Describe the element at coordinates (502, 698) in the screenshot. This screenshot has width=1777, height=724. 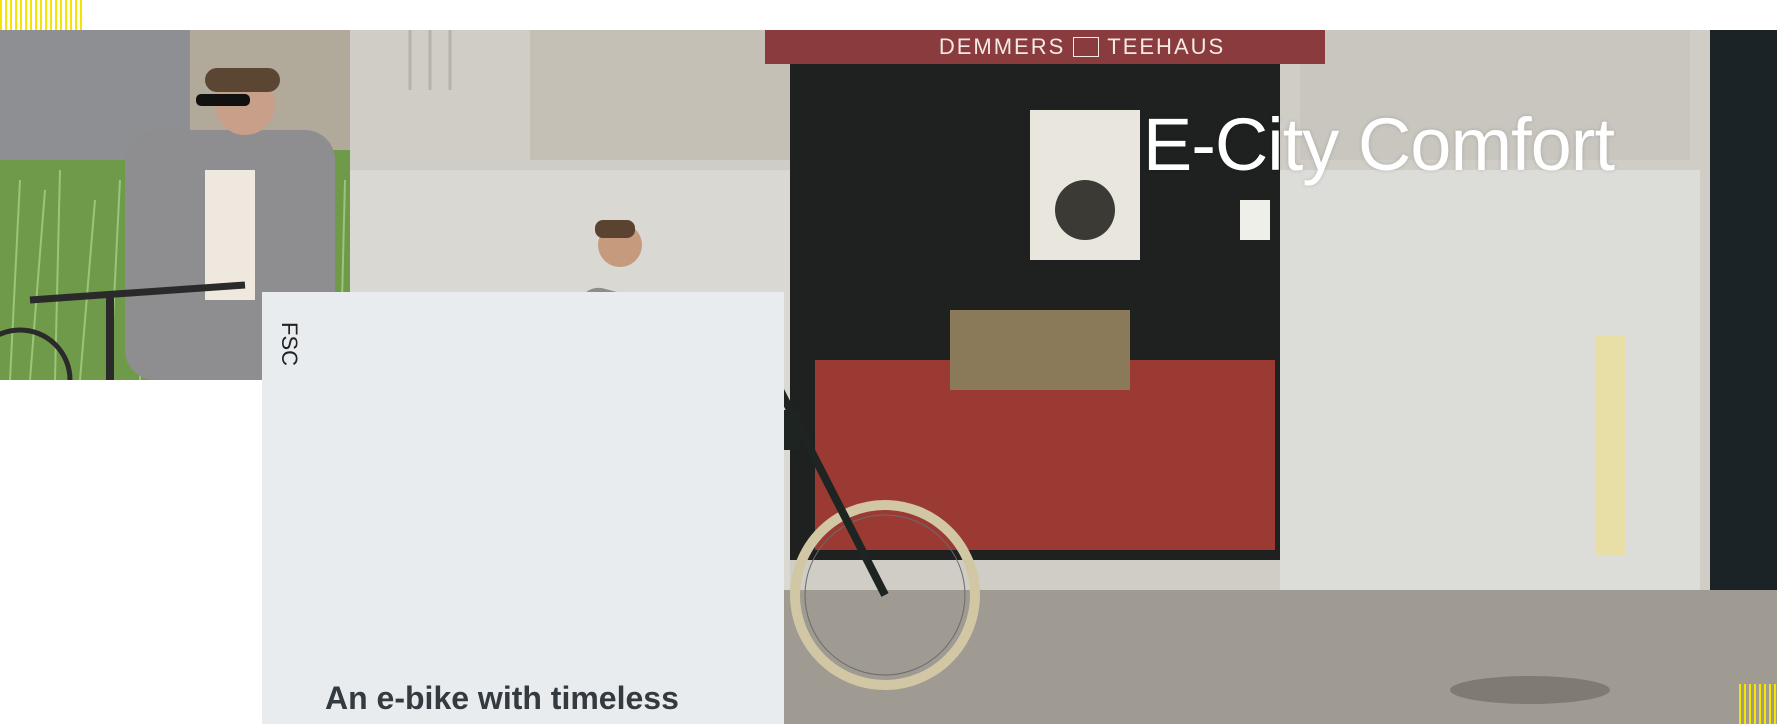
I see `card-description: An e-bike with timeless` at that location.